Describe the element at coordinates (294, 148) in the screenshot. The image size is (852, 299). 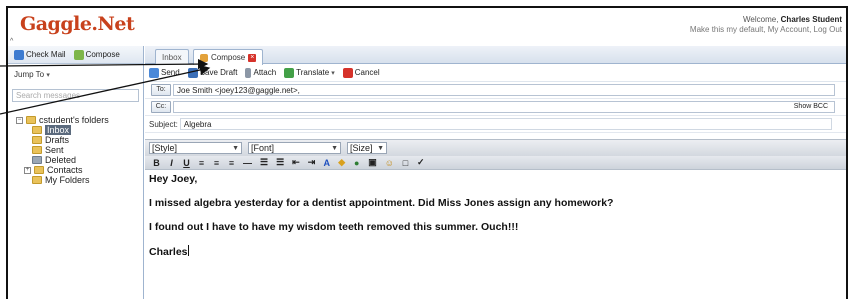
I see `font-select: [Font] ▼` at that location.